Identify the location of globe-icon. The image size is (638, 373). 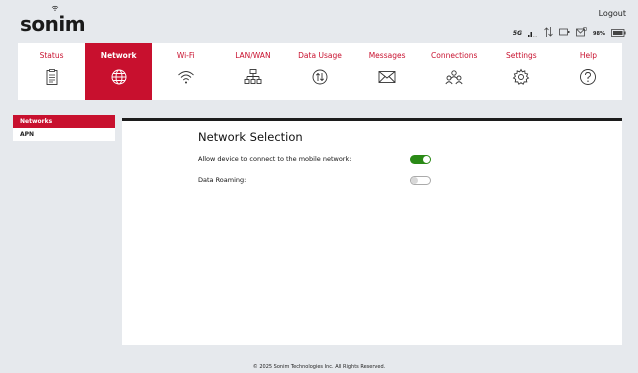
(119, 77).